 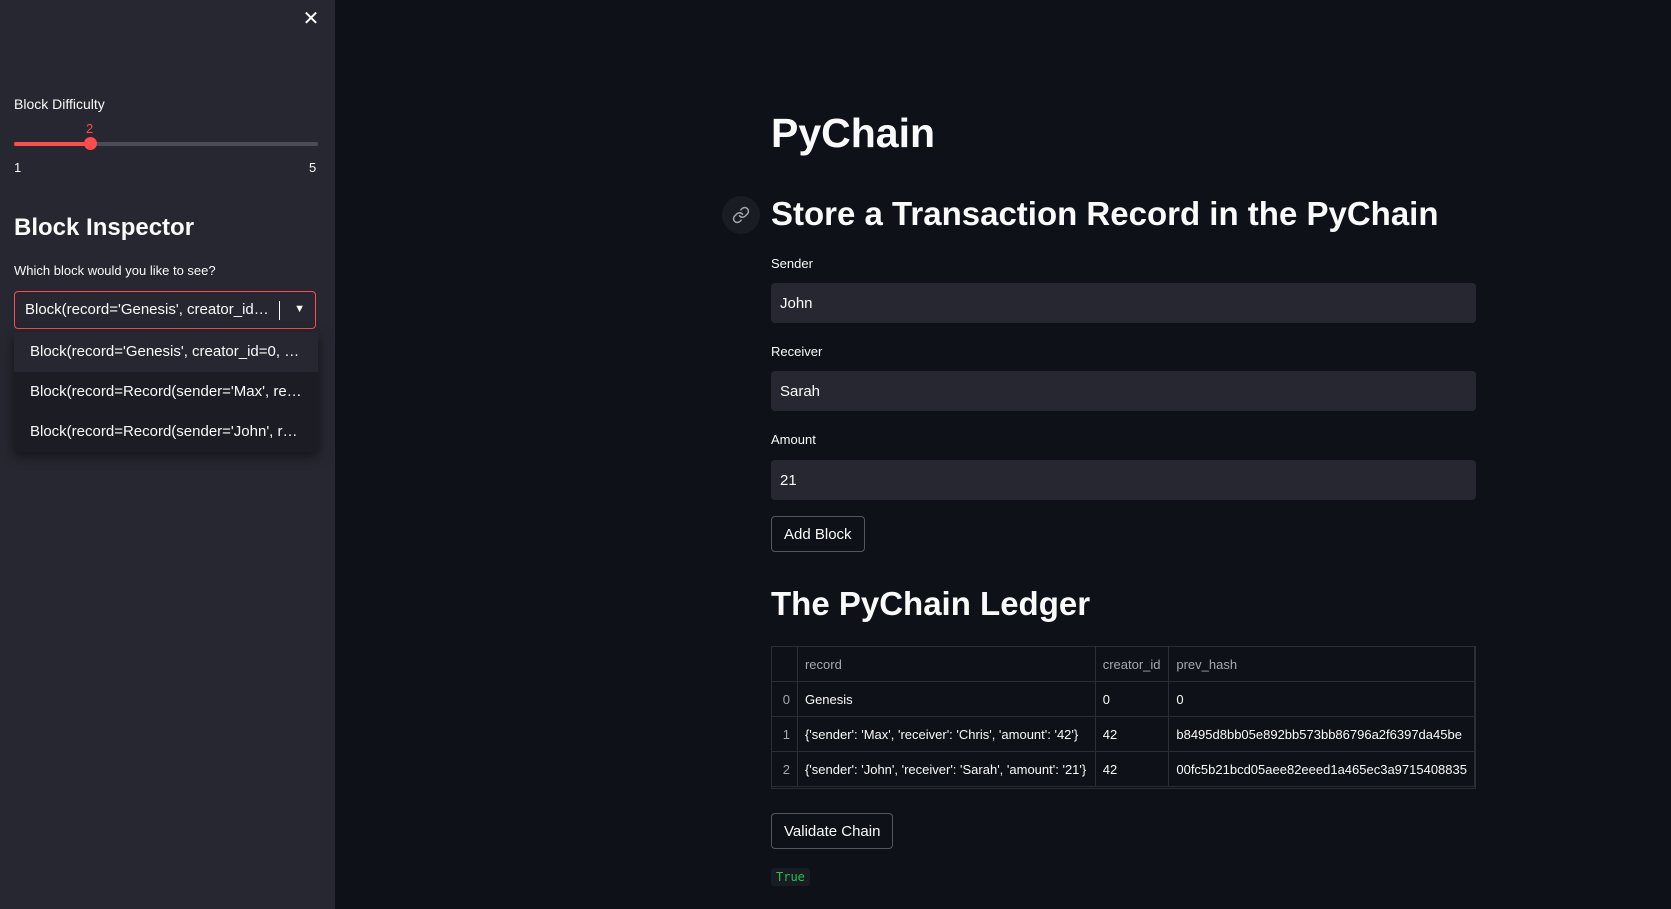 I want to click on chevron-down-icon: ▼, so click(x=299, y=309).